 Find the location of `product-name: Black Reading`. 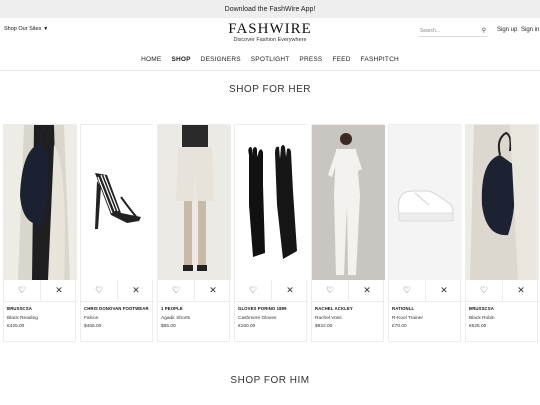

product-name: Black Reading is located at coordinates (41, 318).